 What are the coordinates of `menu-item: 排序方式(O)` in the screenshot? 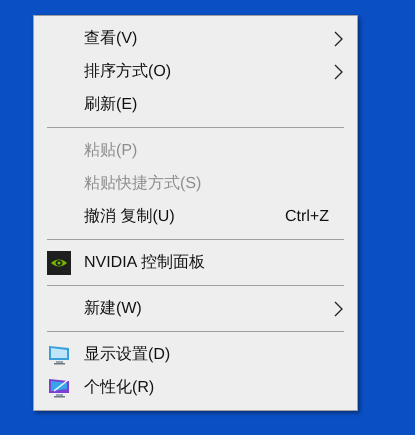 It's located at (195, 71).